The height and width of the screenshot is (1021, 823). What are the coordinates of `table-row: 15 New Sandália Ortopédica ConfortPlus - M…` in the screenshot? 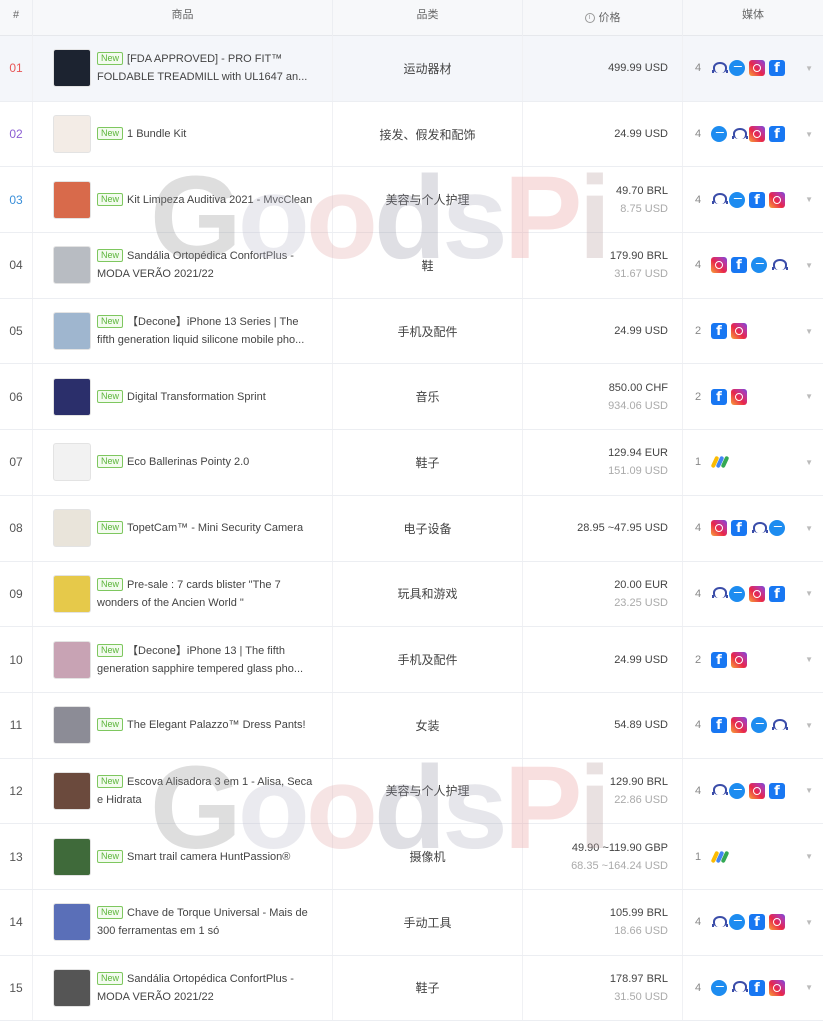 It's located at (411, 988).